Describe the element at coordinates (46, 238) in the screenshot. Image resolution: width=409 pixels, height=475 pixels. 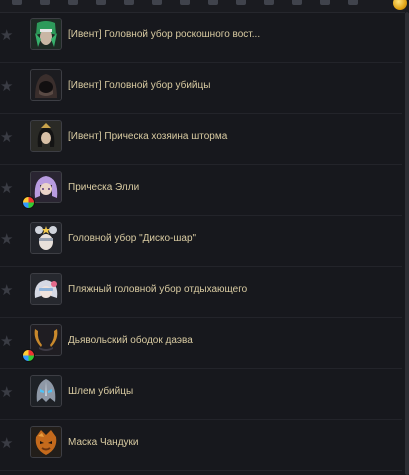
I see `disco-ball-headdress-icon` at that location.